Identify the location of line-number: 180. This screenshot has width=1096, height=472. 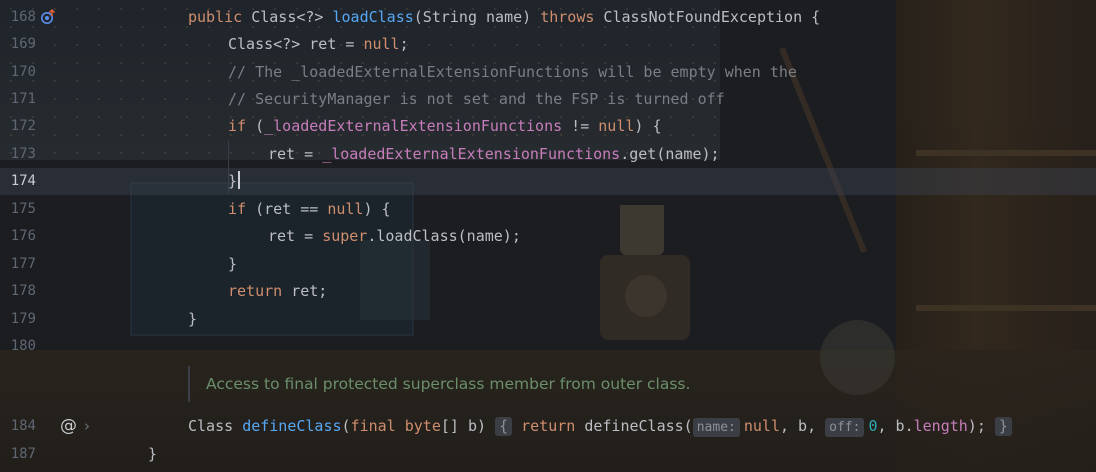
(23, 346).